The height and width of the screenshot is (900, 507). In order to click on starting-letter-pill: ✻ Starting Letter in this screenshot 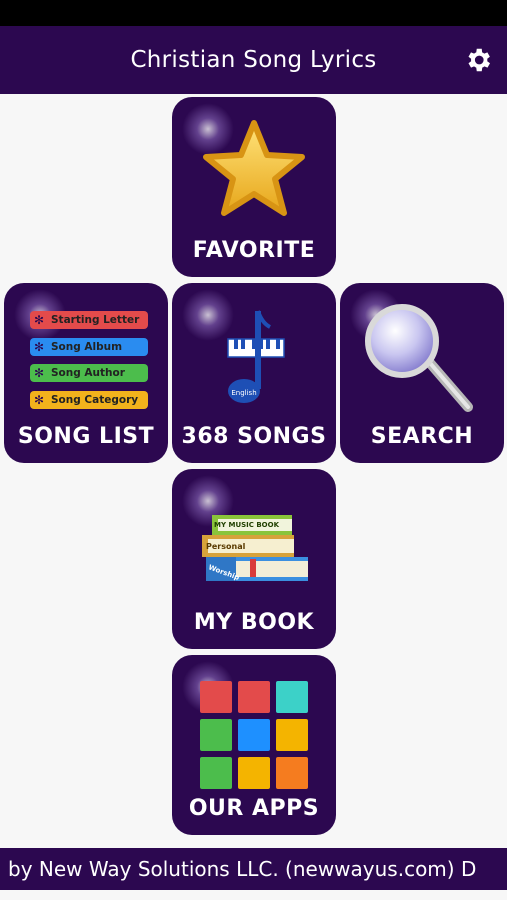, I will do `click(89, 320)`.